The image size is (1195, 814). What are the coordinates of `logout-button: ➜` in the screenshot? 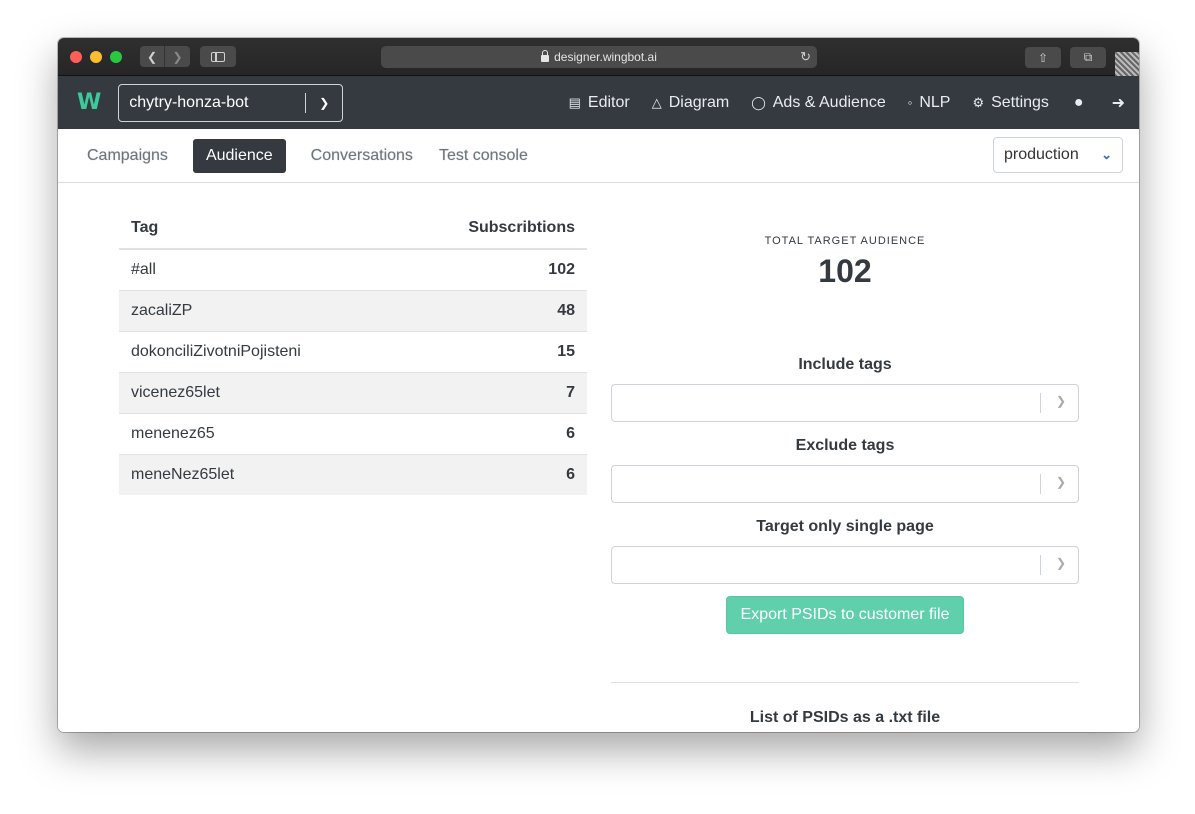 It's located at (1118, 103).